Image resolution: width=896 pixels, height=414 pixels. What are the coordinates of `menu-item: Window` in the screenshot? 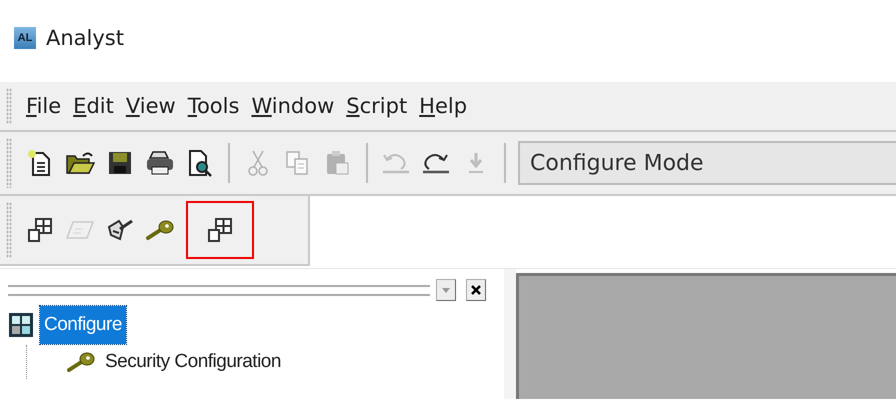 It's located at (292, 106).